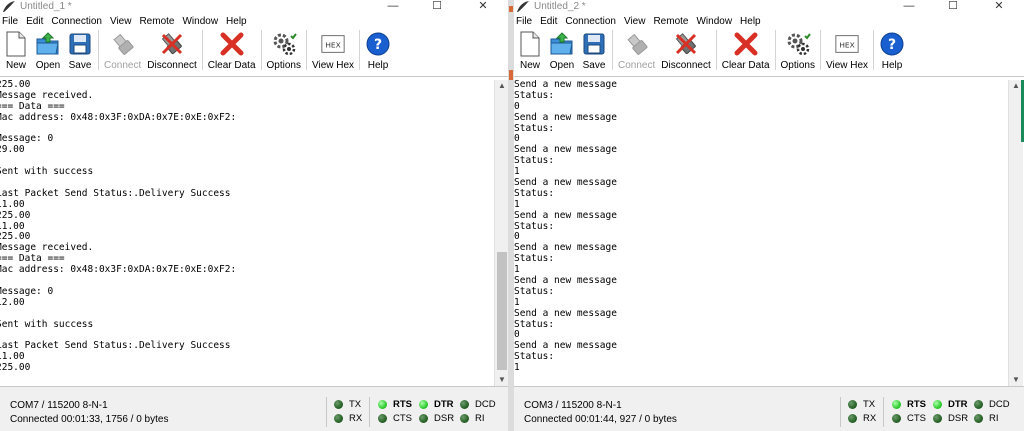 Image resolution: width=1024 pixels, height=431 pixels. Describe the element at coordinates (423, 404) in the screenshot. I see `led-dtr-indicator` at that location.